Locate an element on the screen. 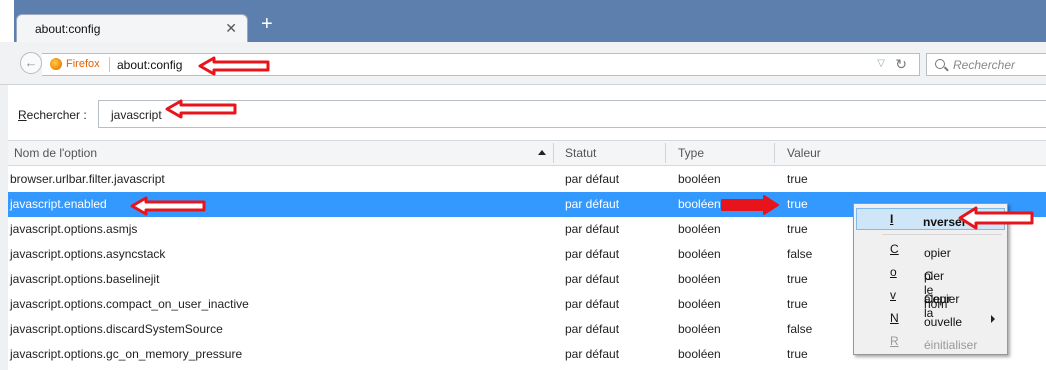  search-placeholder: Rechercher is located at coordinates (984, 65).